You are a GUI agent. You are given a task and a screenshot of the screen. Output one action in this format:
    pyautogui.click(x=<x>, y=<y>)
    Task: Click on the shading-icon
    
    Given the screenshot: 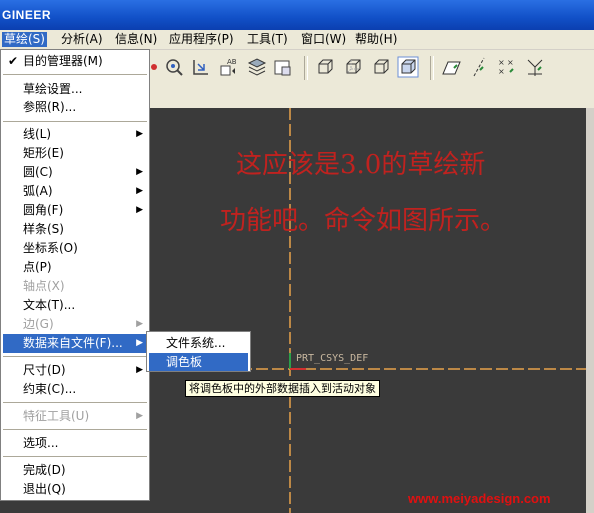 What is the action you would take?
    pyautogui.click(x=408, y=67)
    